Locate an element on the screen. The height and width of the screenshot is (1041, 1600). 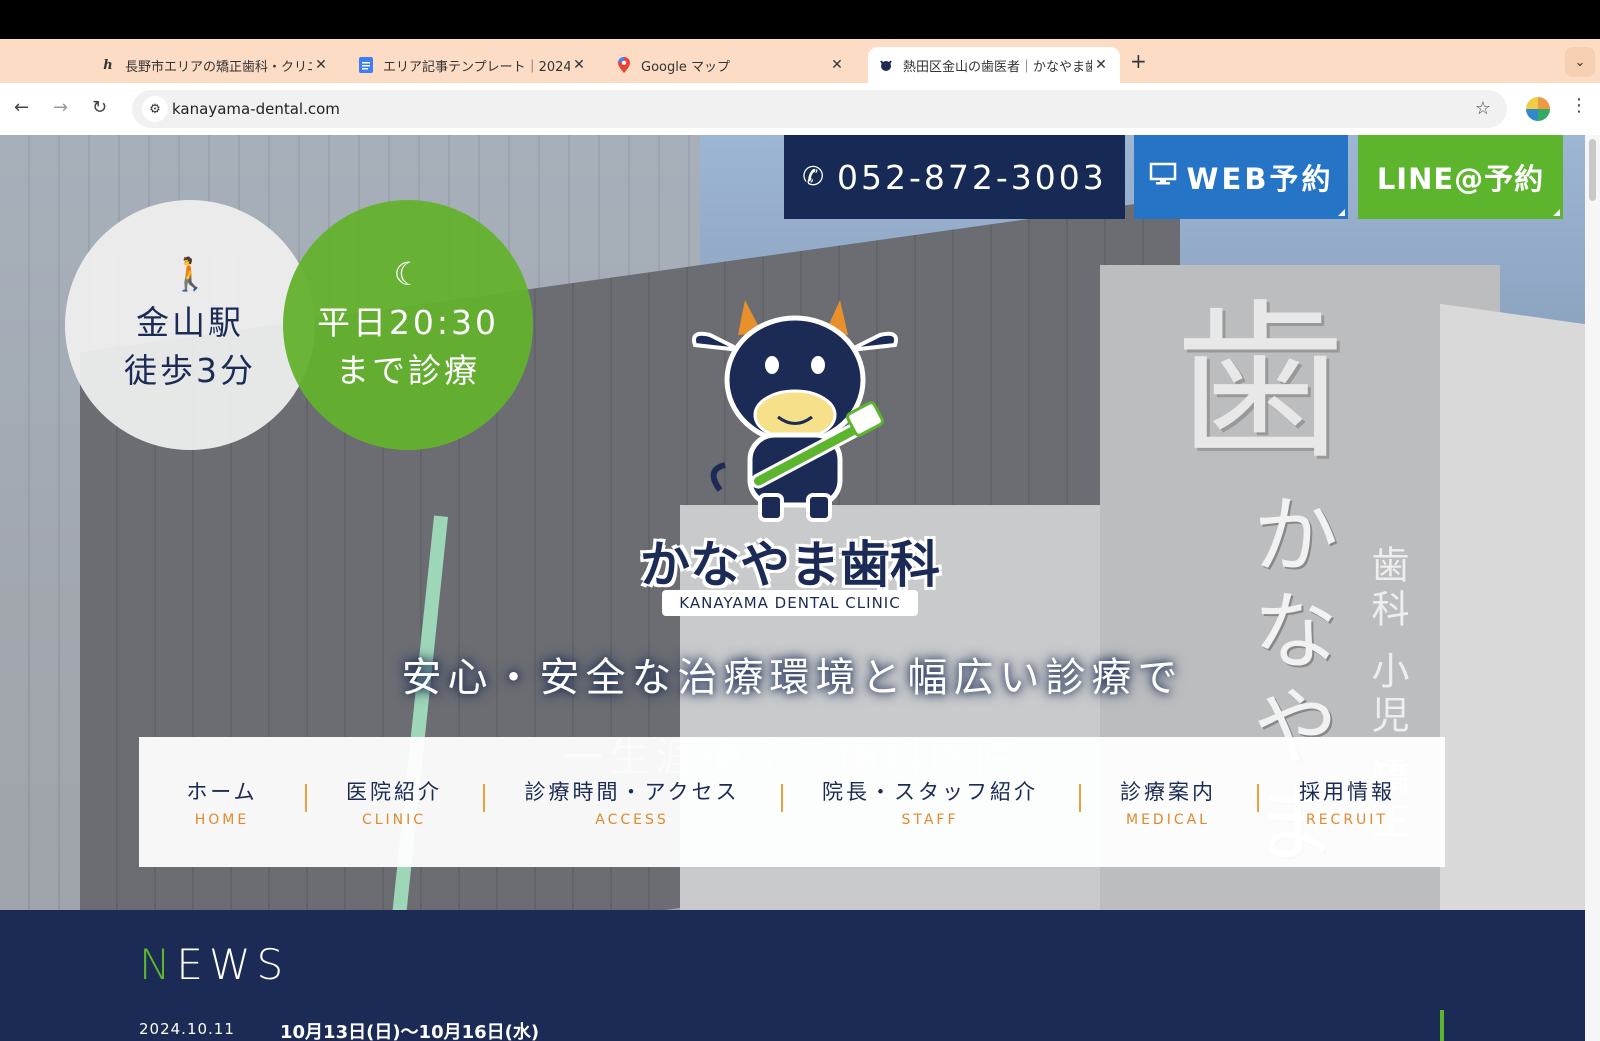
page-scrollbar is located at coordinates (1592, 588).